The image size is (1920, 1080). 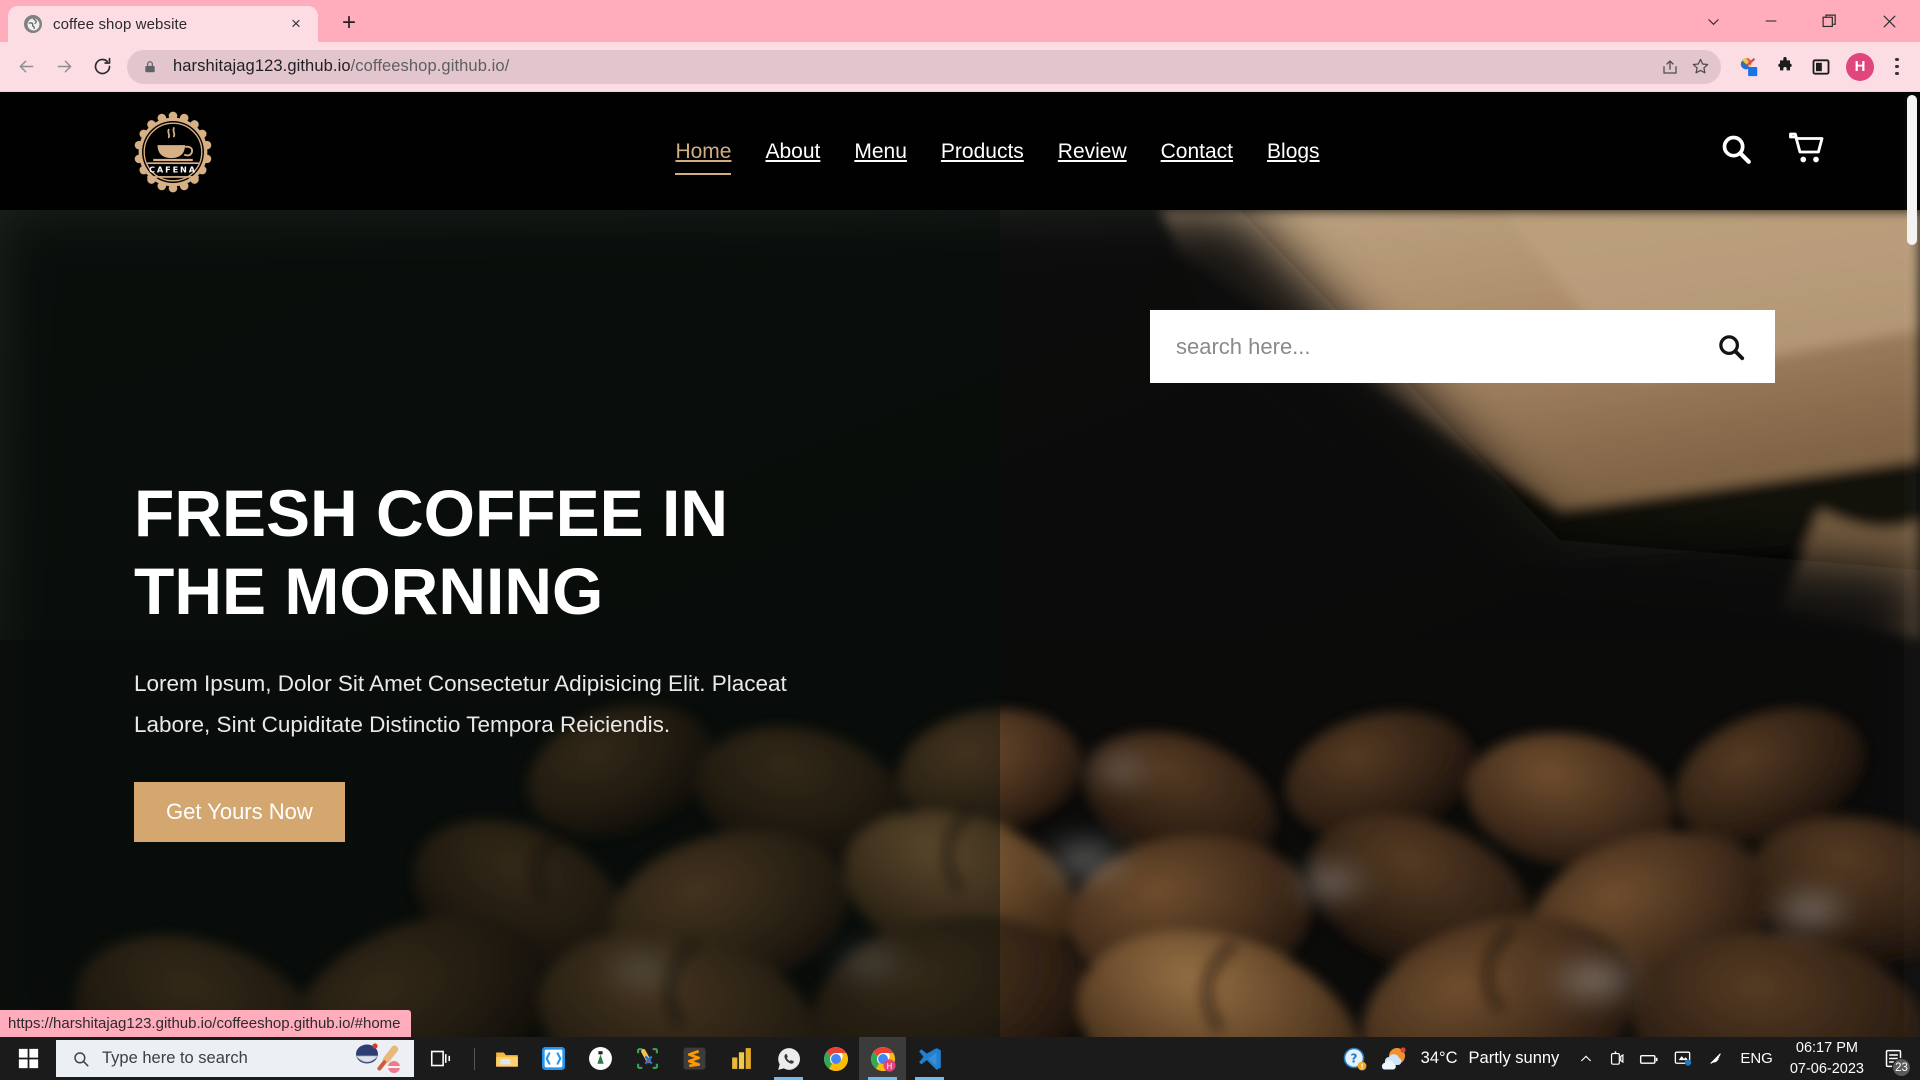 I want to click on header-icons, so click(x=1772, y=151).